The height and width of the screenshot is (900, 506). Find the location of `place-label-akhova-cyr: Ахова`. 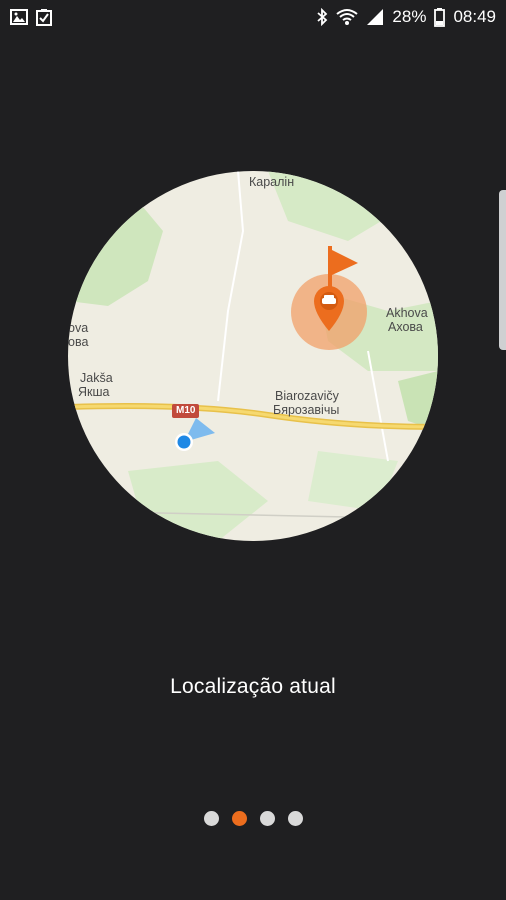

place-label-akhova-cyr: Ахова is located at coordinates (405, 327).